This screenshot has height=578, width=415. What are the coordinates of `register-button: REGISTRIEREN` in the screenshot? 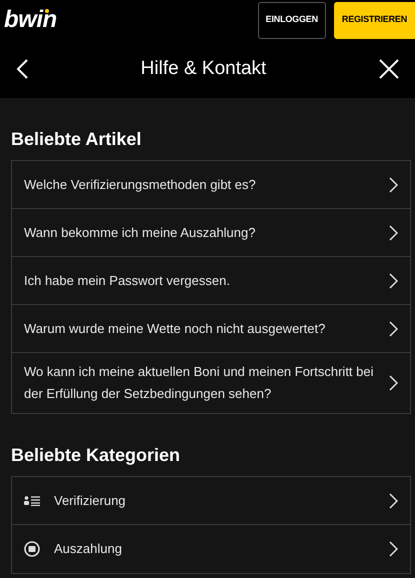 It's located at (374, 20).